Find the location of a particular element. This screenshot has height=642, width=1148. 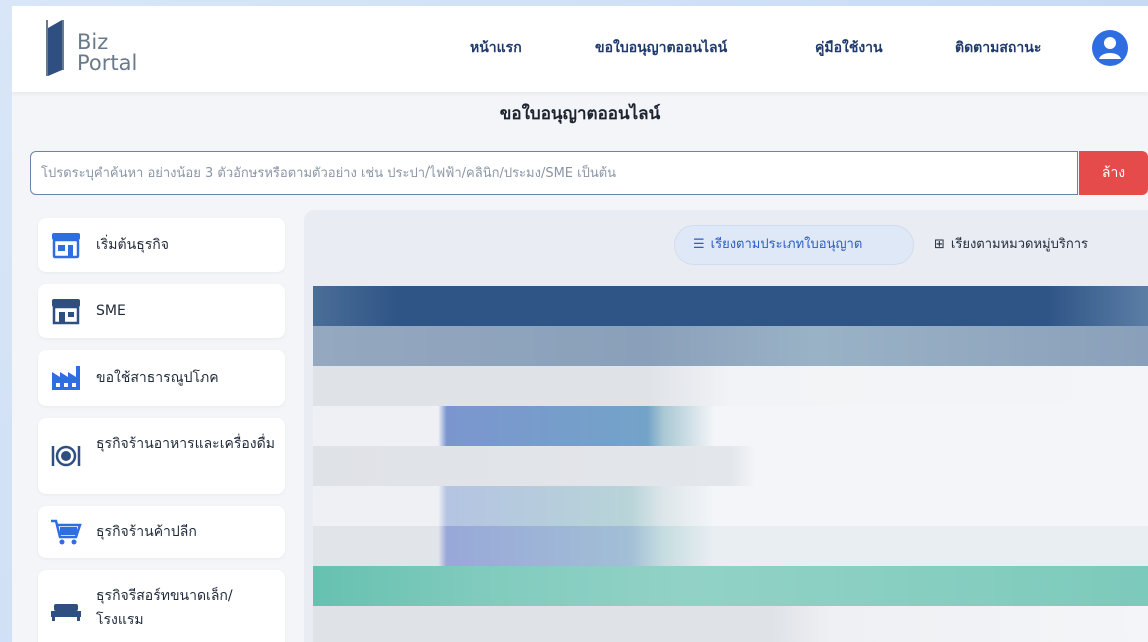

sidebar-item-restaurant: ธุรกิจร้านอาหารและเครื่องดื่ม is located at coordinates (161, 456).